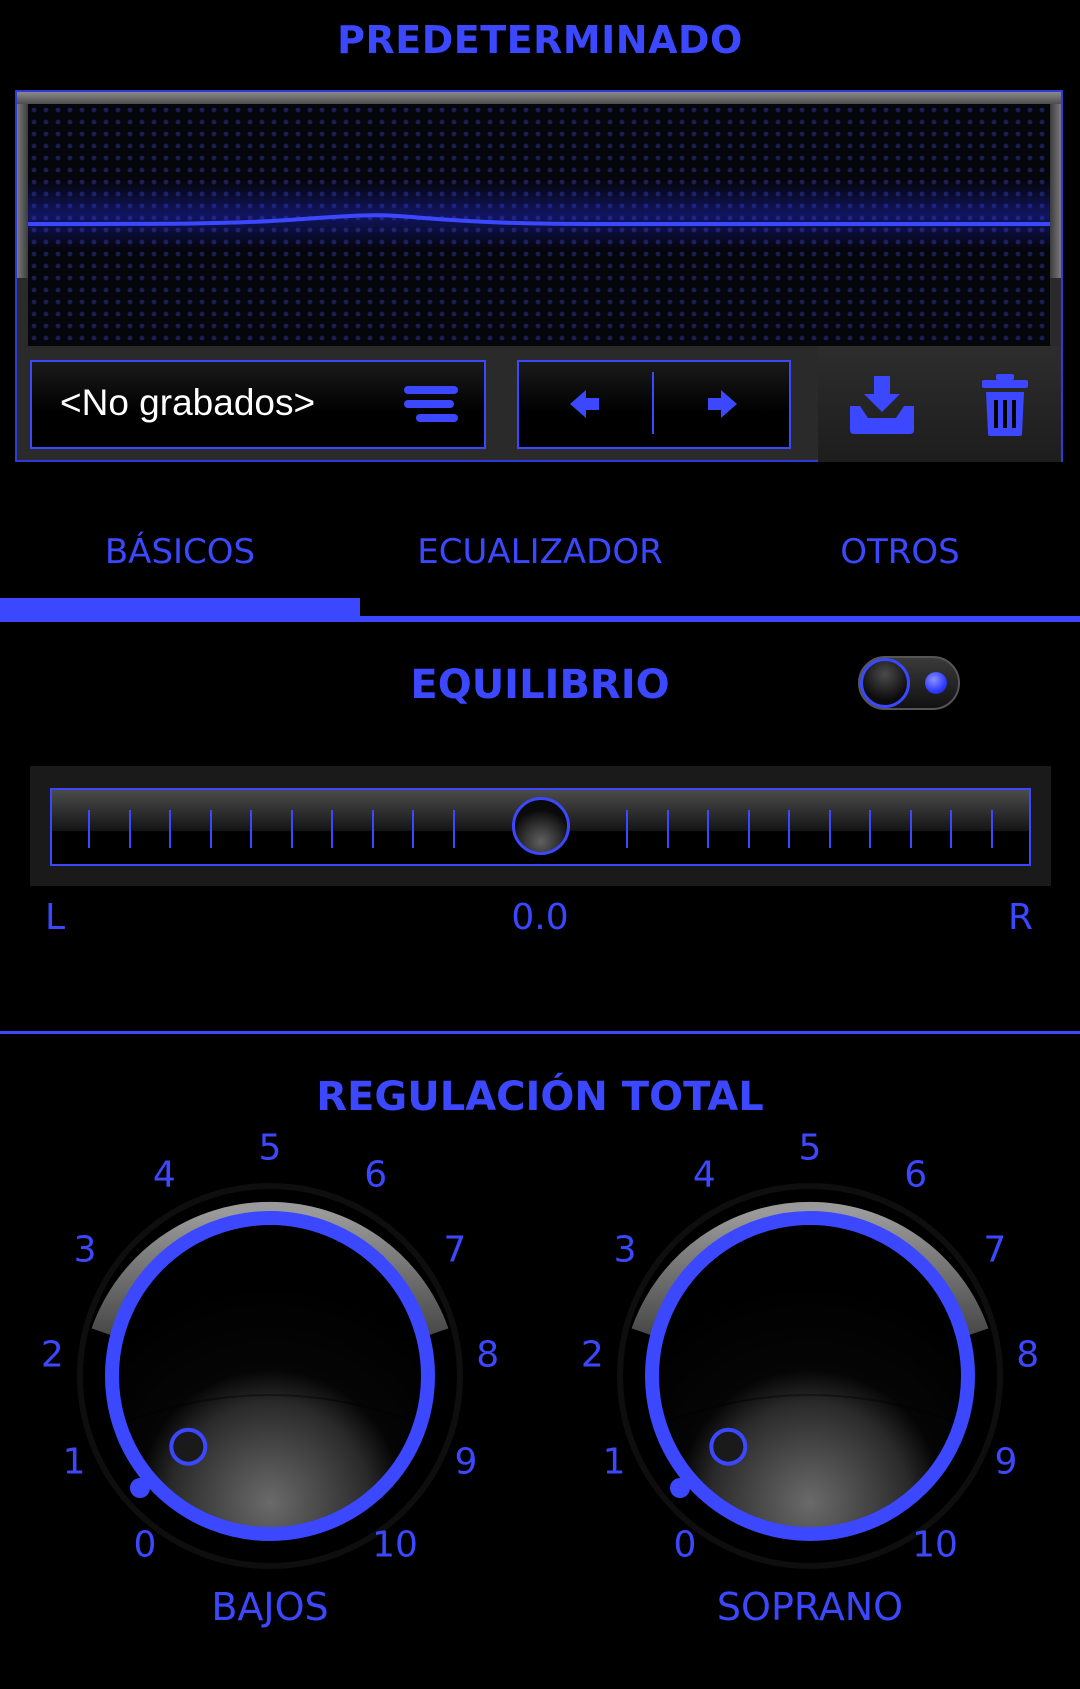  What do you see at coordinates (1055, 191) in the screenshot?
I see `panel-right-bezel` at bounding box center [1055, 191].